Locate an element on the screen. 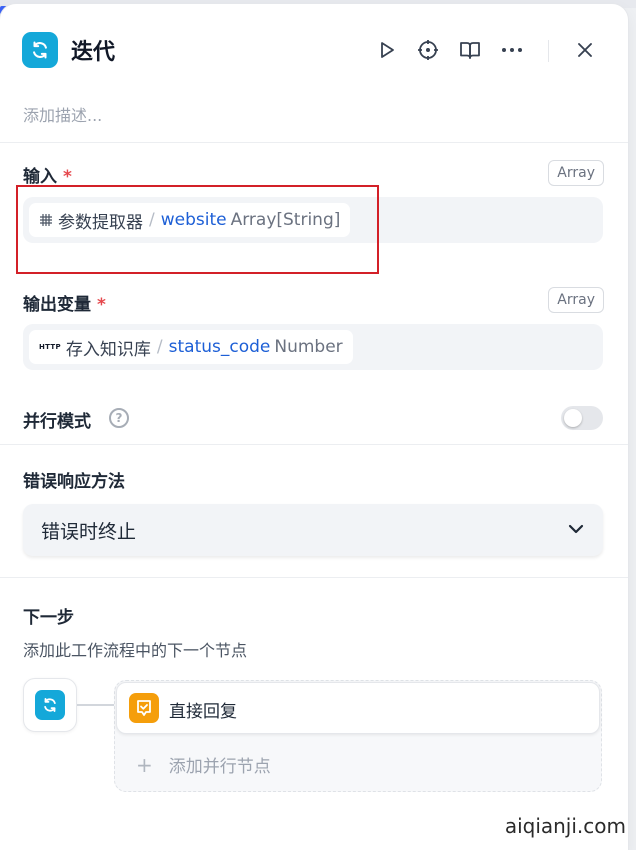  current-node-block is located at coordinates (50, 705).